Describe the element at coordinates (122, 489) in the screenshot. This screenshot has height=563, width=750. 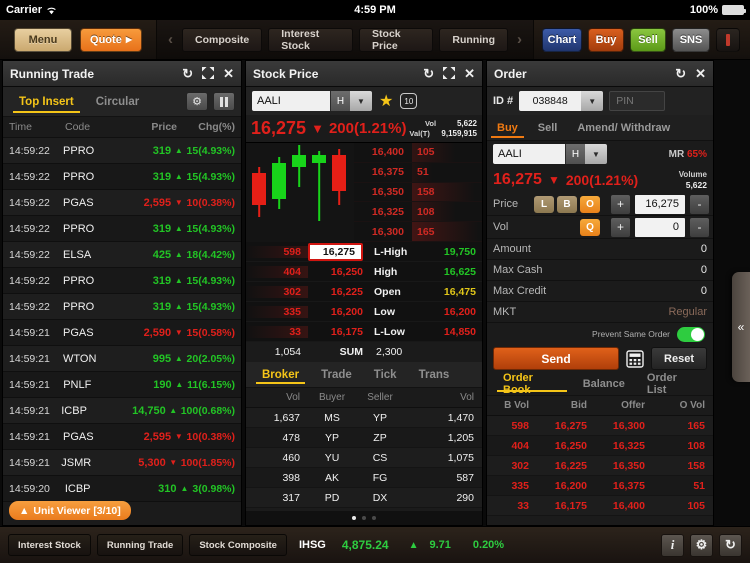
I see `table-row: 14:59:20 ICBP 310 ▲ 3(0.98%)` at that location.